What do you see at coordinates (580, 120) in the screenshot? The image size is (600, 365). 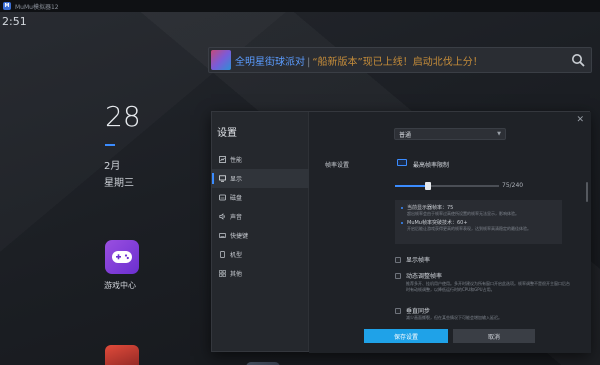 I see `close-icon: ✕` at bounding box center [580, 120].